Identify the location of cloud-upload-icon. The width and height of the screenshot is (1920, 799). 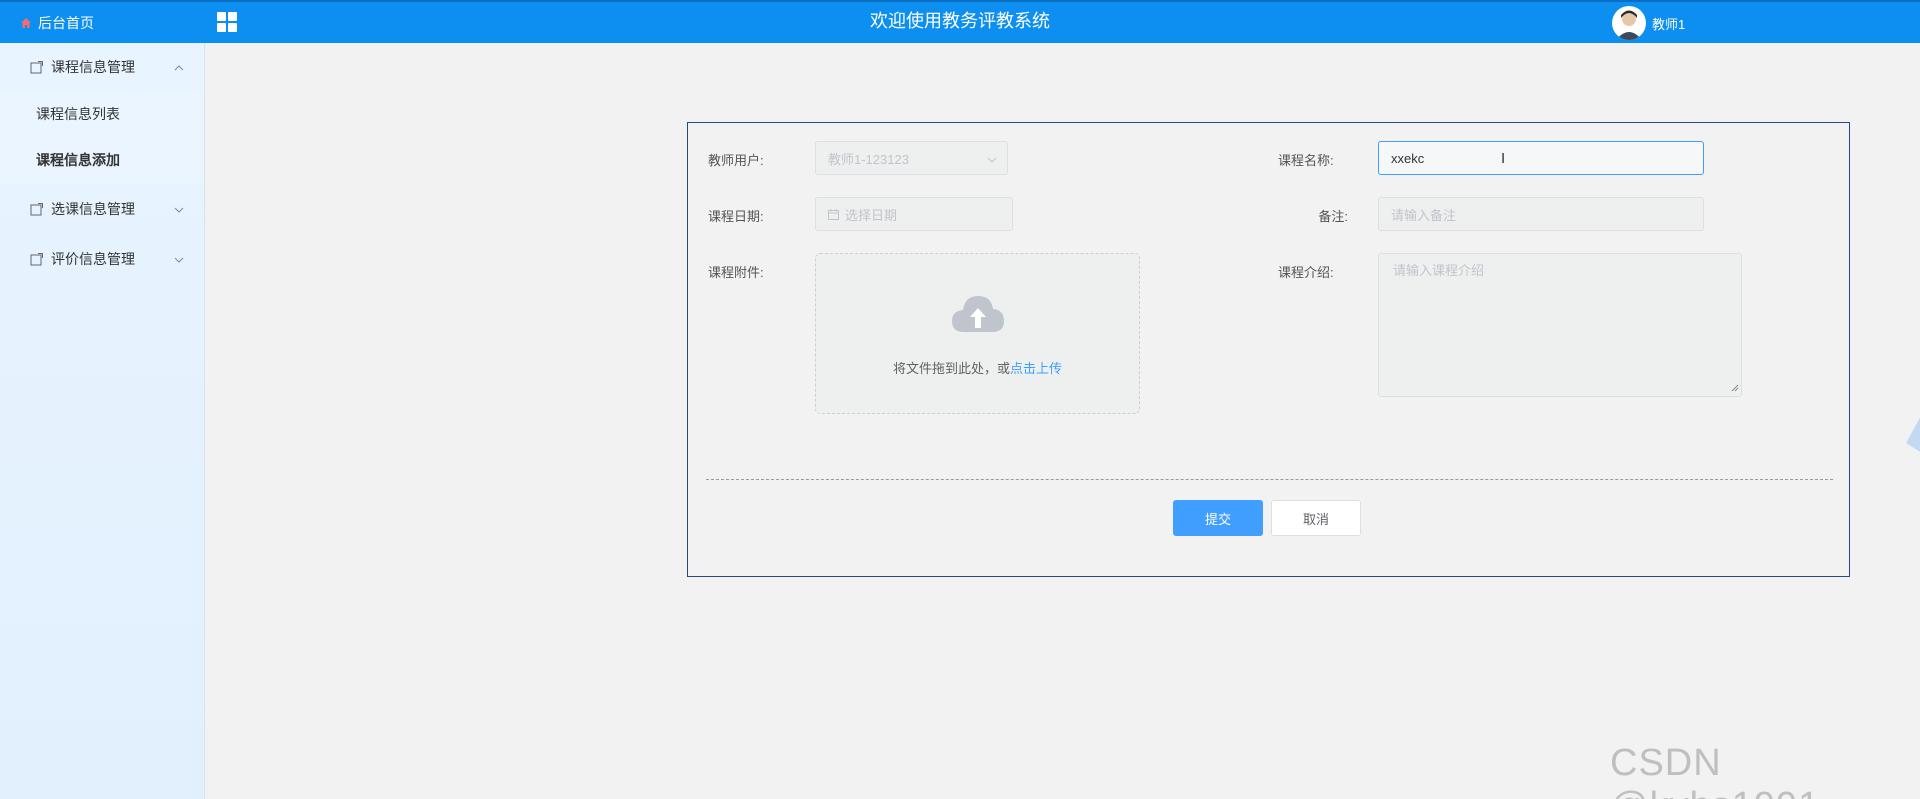
(978, 314).